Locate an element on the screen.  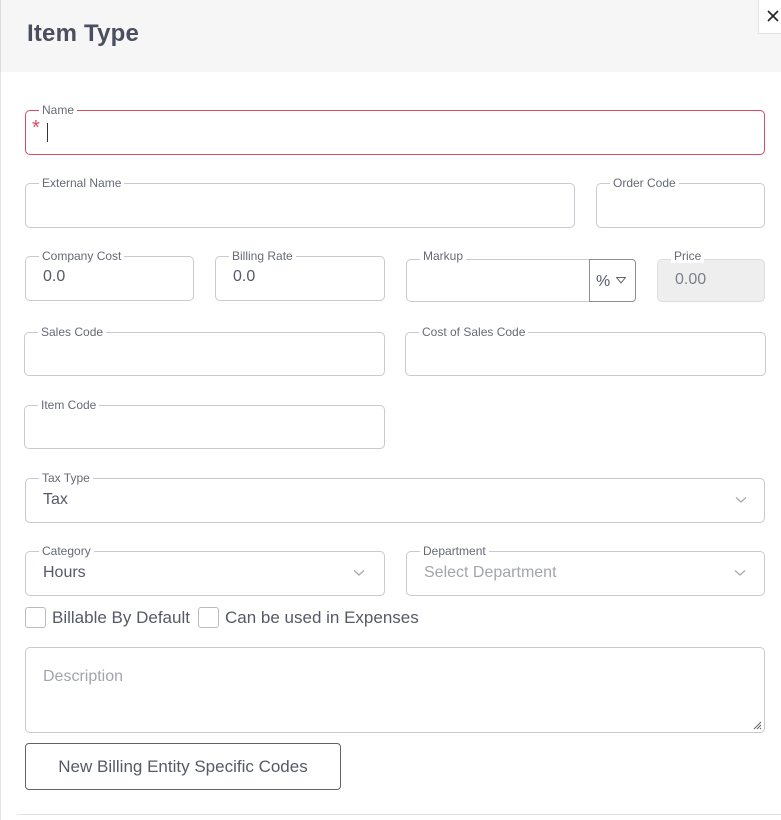
close-button is located at coordinates (769, 17).